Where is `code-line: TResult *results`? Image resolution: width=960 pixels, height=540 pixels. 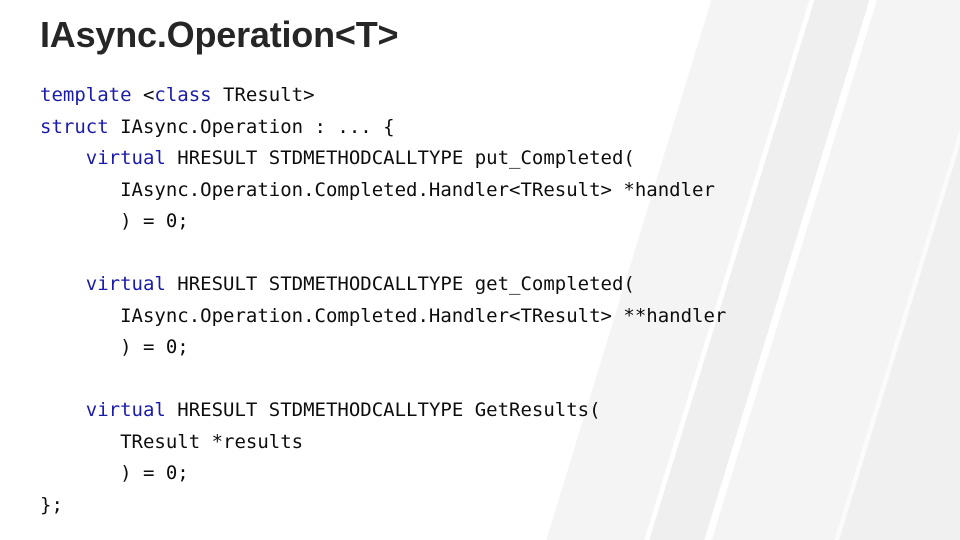
code-line: TResult *results is located at coordinates (383, 443).